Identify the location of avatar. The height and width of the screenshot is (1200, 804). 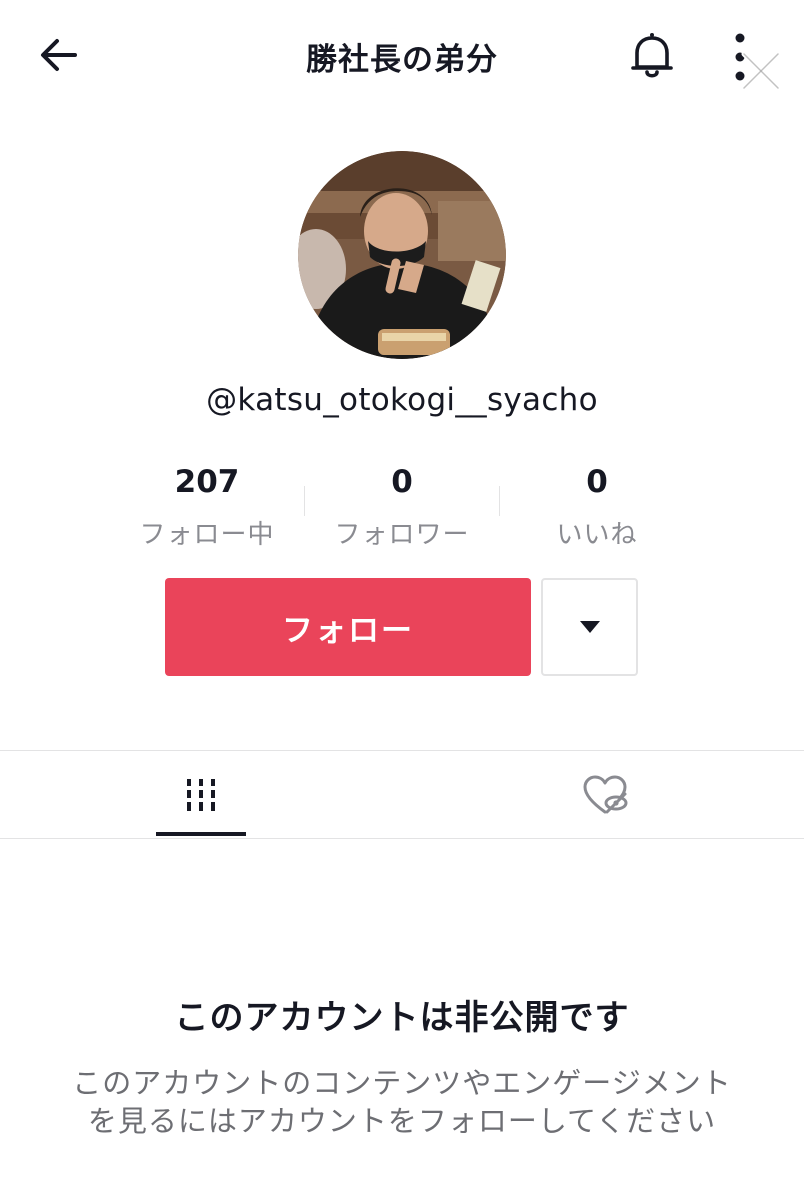
(402, 255).